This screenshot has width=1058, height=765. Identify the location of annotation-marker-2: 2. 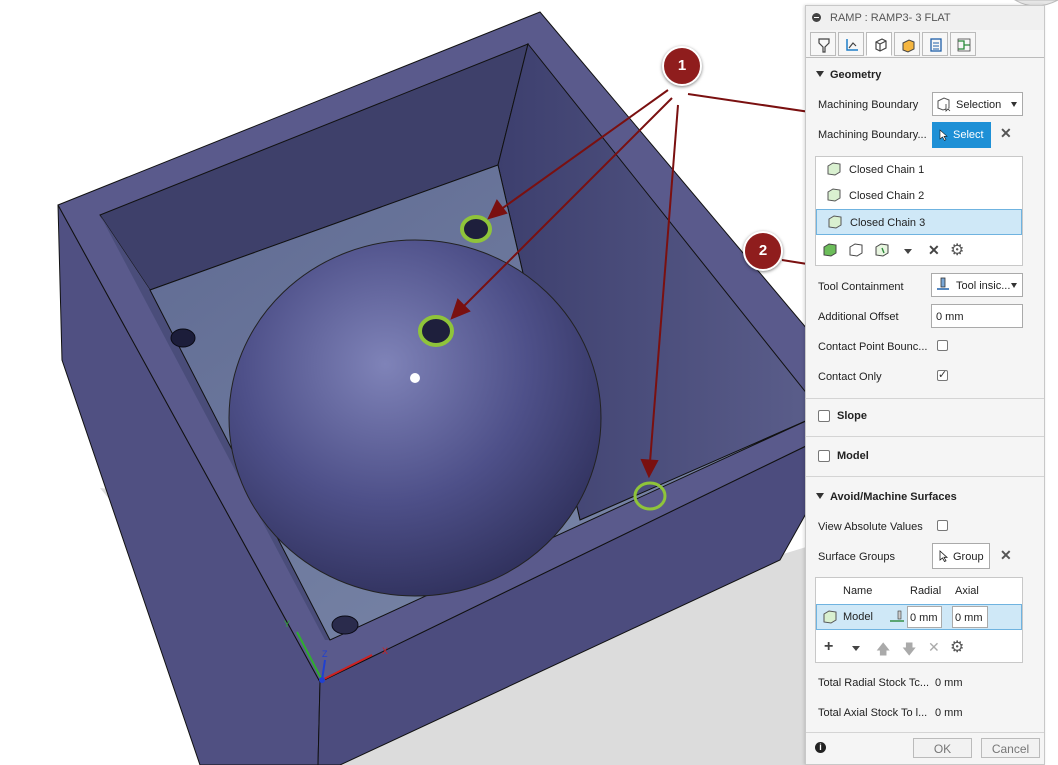
(763, 251).